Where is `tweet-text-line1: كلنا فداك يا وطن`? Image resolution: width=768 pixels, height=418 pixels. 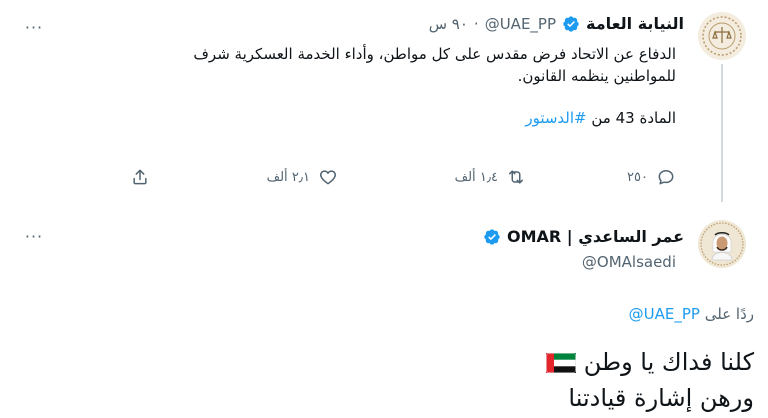 tweet-text-line1: كلنا فداك يا وطن is located at coordinates (646, 362).